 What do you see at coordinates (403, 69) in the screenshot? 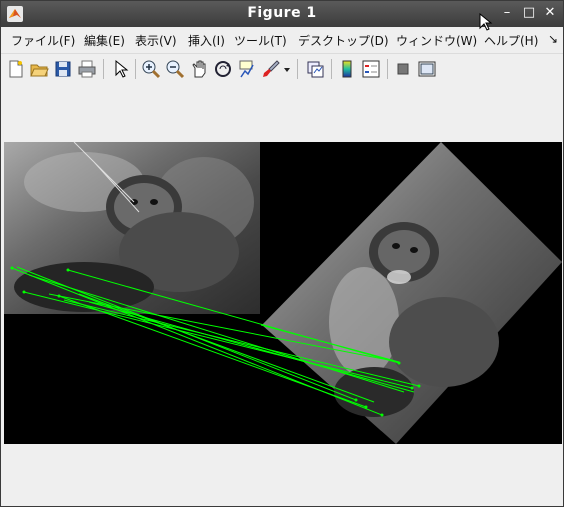
I see `hide-plot-tools-icon` at bounding box center [403, 69].